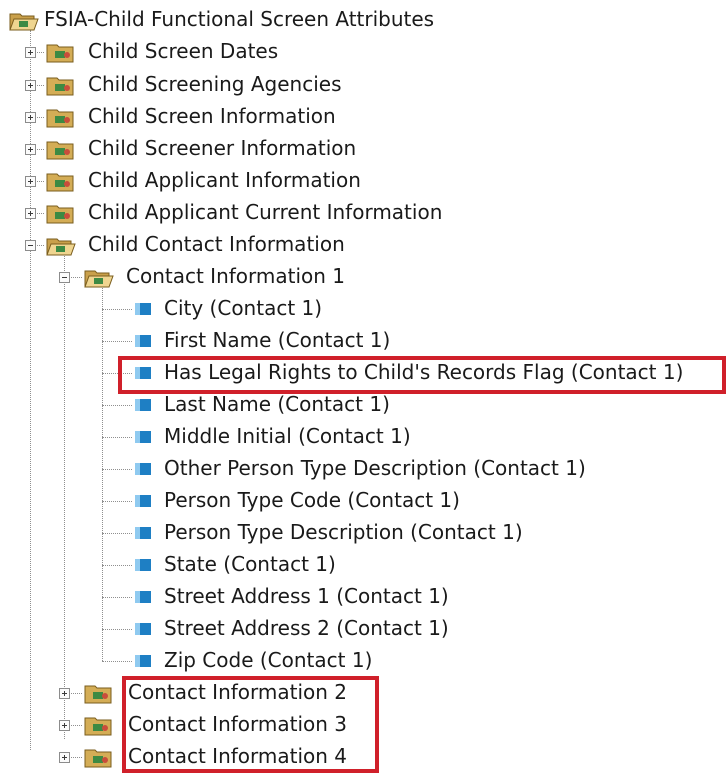 The image size is (728, 774). I want to click on tree-root: FSIA-Child Functional Screen Attributes, so click(364, 20).